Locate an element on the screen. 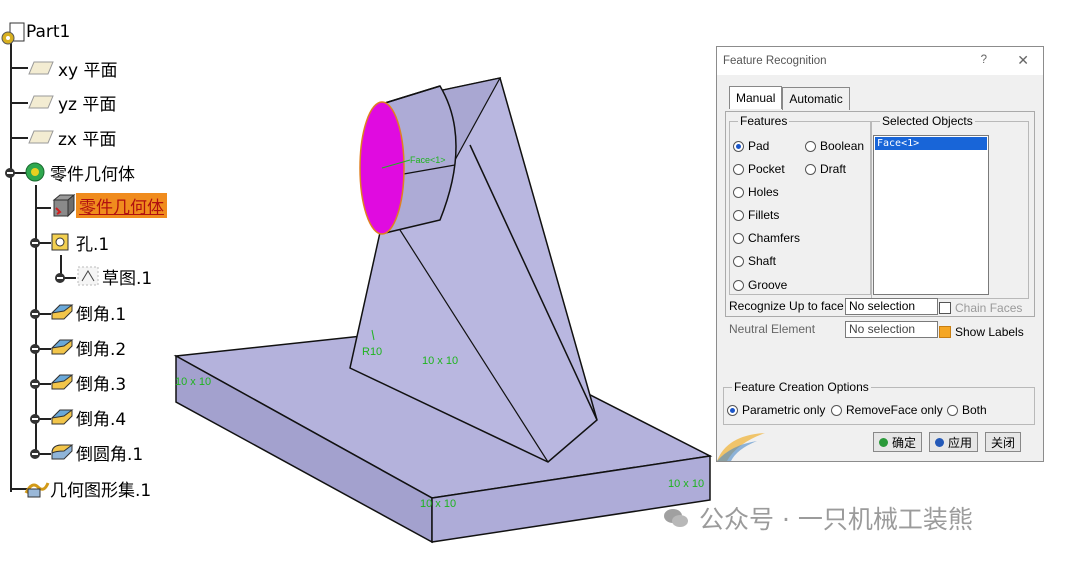 This screenshot has height=563, width=1080. radio-pocket: Pocket is located at coordinates (759, 169).